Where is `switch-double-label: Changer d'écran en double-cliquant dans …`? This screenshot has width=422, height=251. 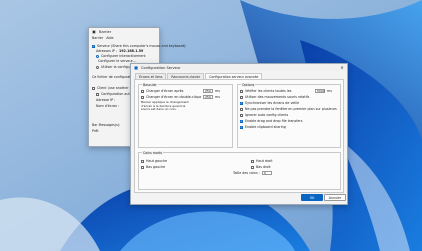
switch-double-label: Changer d'écran en double-cliquant dans … is located at coordinates (173, 97).